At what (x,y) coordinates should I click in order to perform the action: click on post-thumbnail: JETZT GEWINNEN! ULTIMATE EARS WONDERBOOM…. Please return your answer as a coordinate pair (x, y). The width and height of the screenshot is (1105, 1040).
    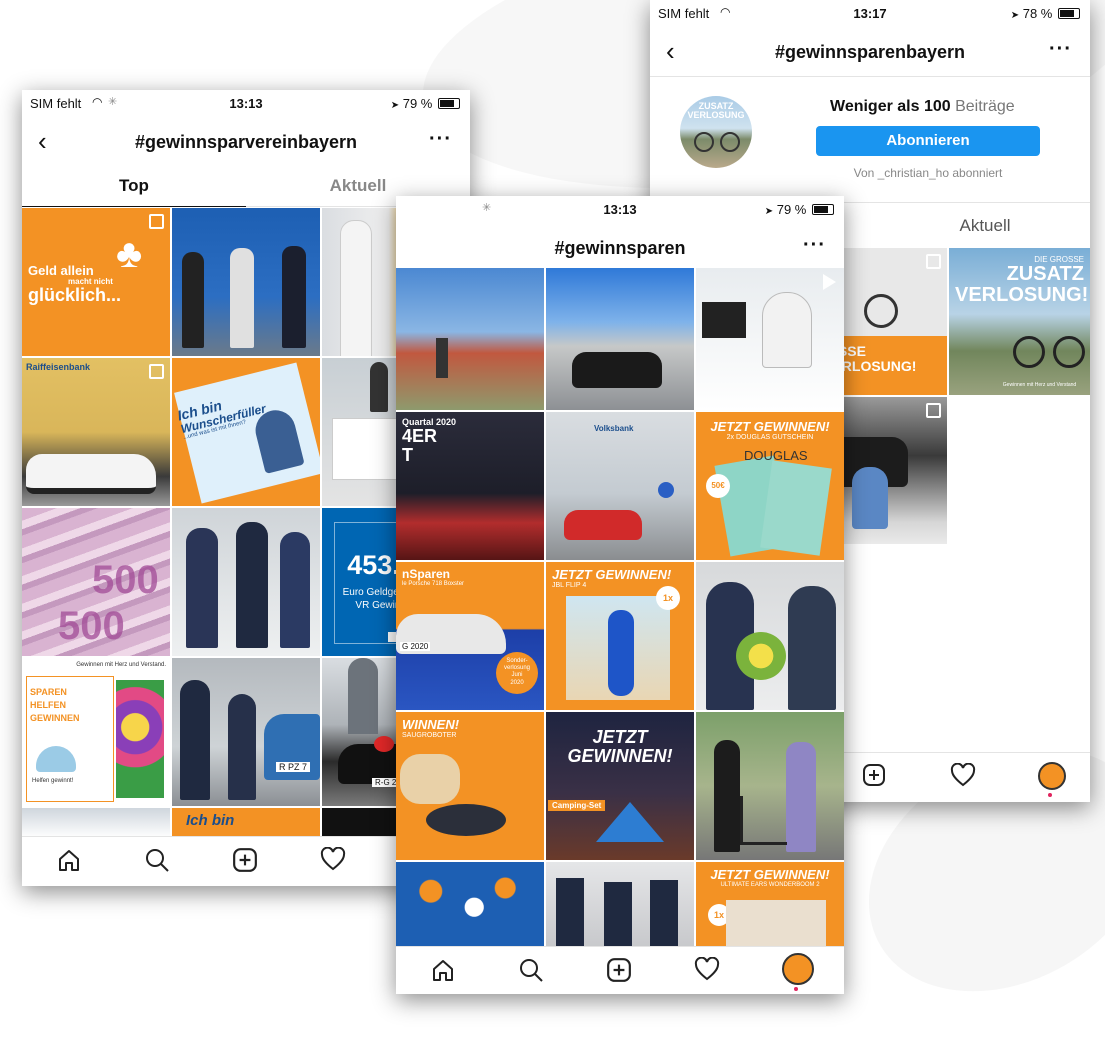
    Looking at the image, I should click on (770, 904).